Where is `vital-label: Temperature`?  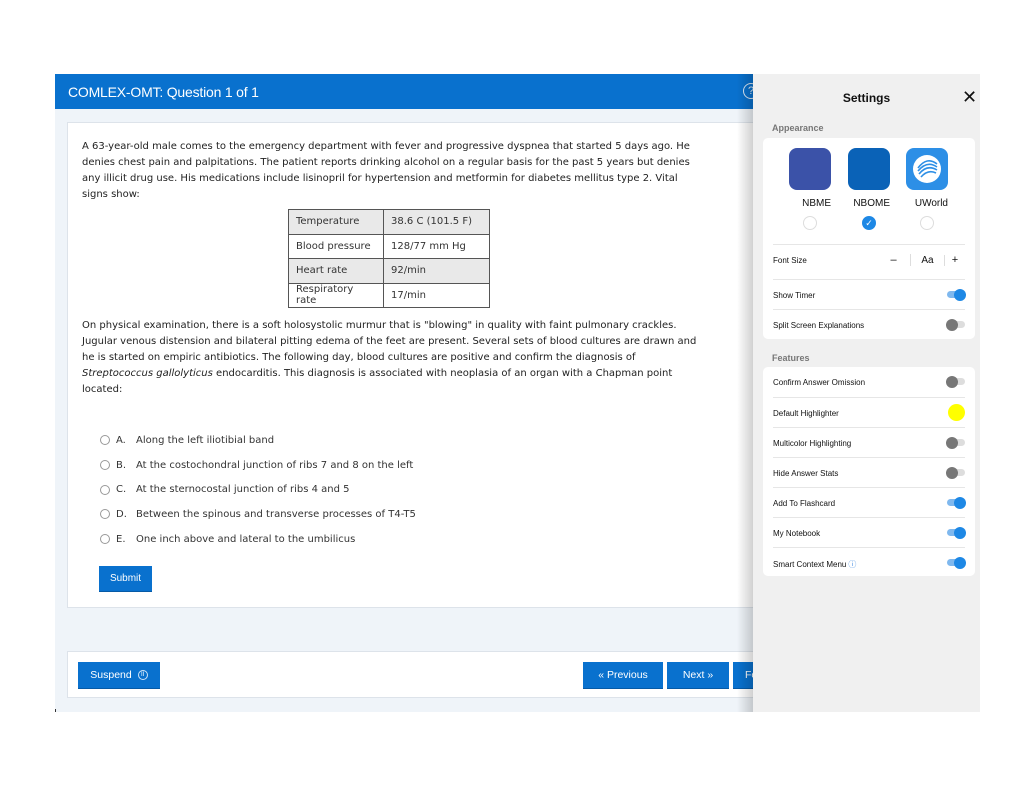
vital-label: Temperature is located at coordinates (336, 222).